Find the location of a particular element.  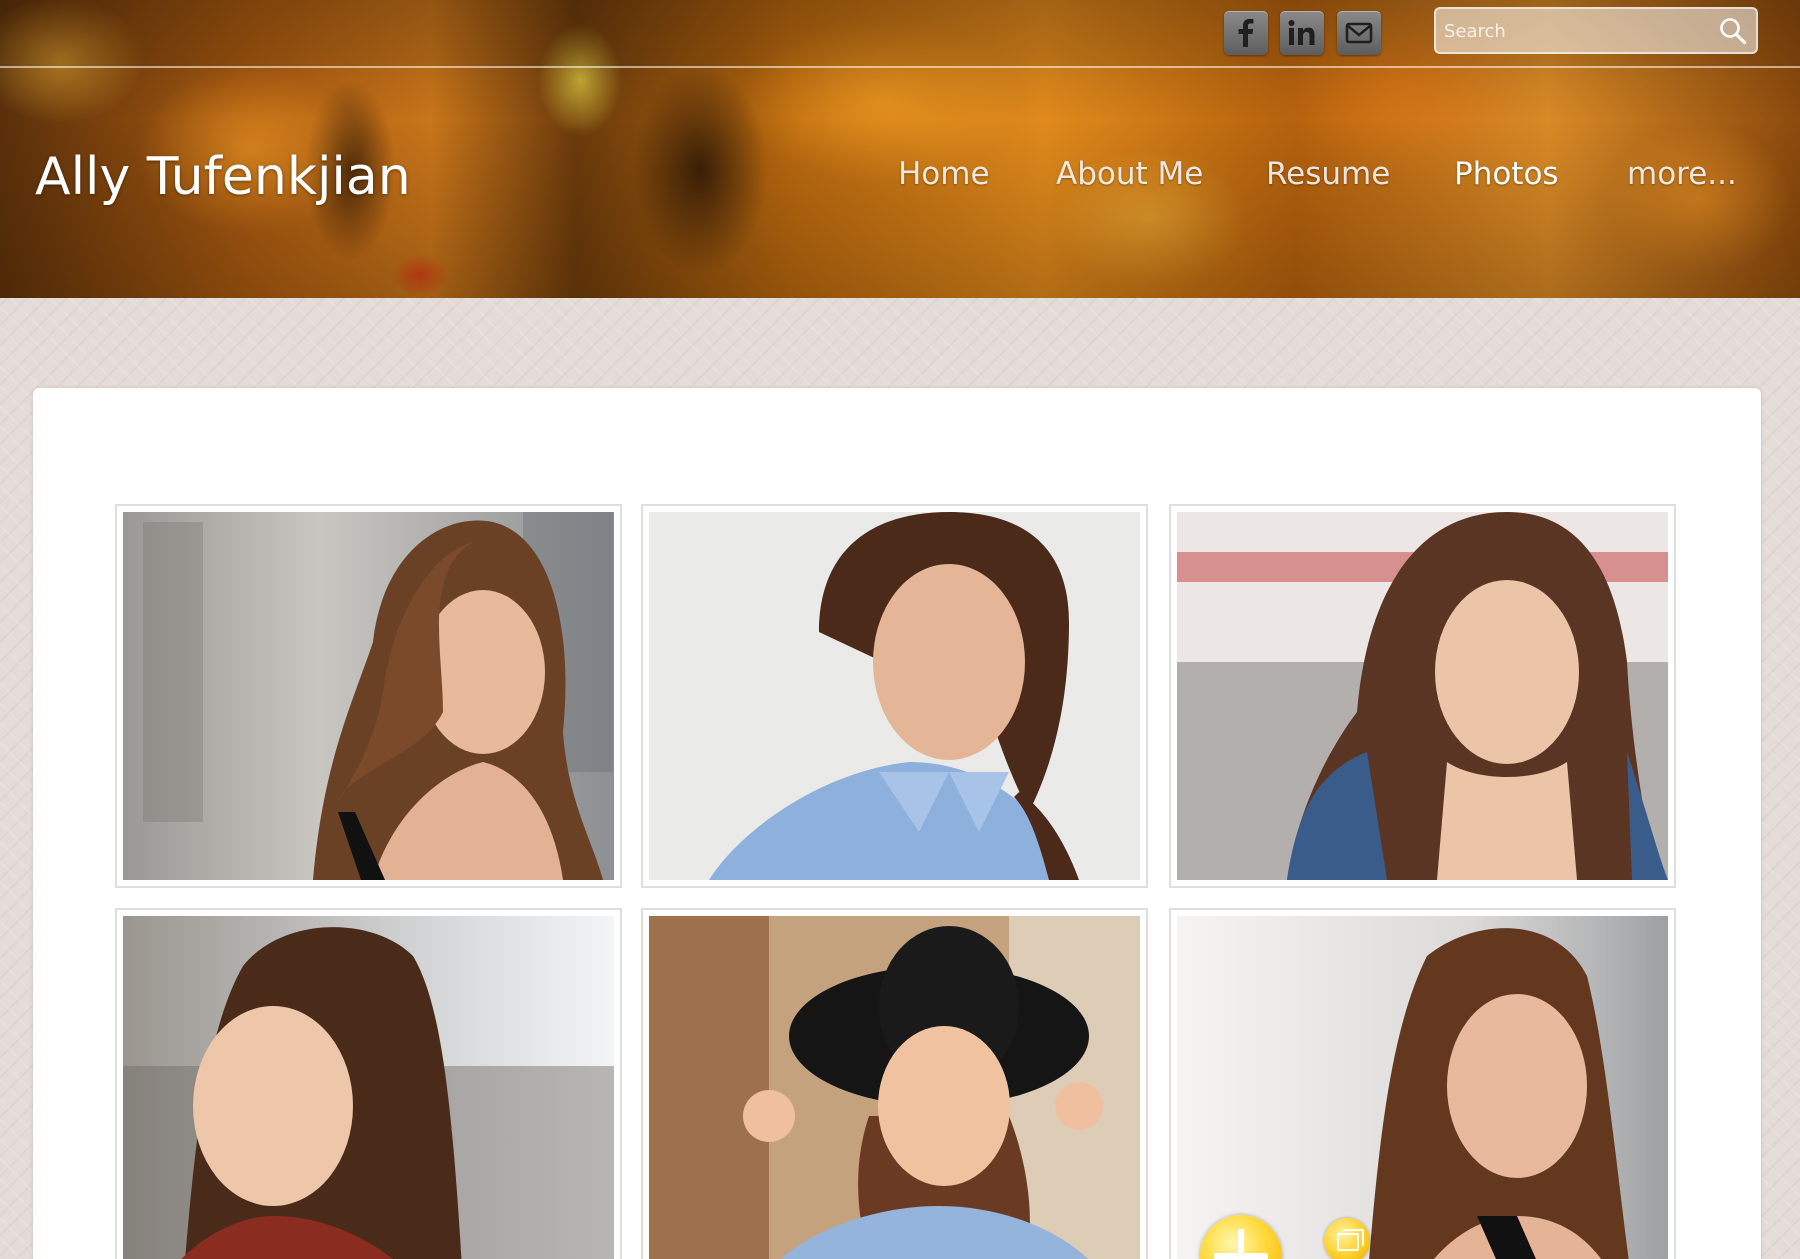

top-bar-divider is located at coordinates (900, 67).